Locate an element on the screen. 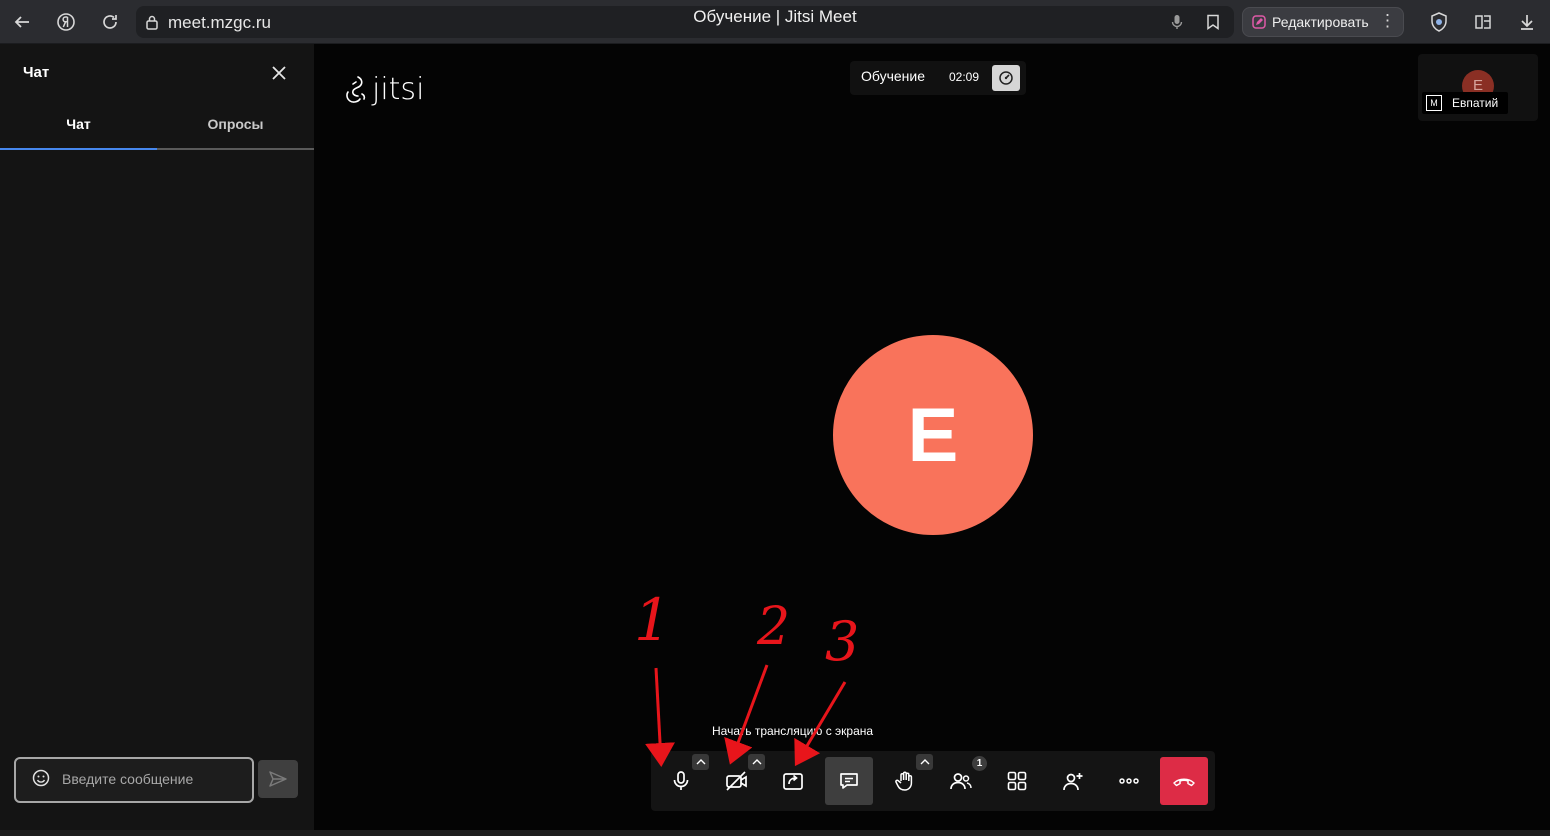 The image size is (1550, 836). annotation-label-3: 3 is located at coordinates (842, 641).